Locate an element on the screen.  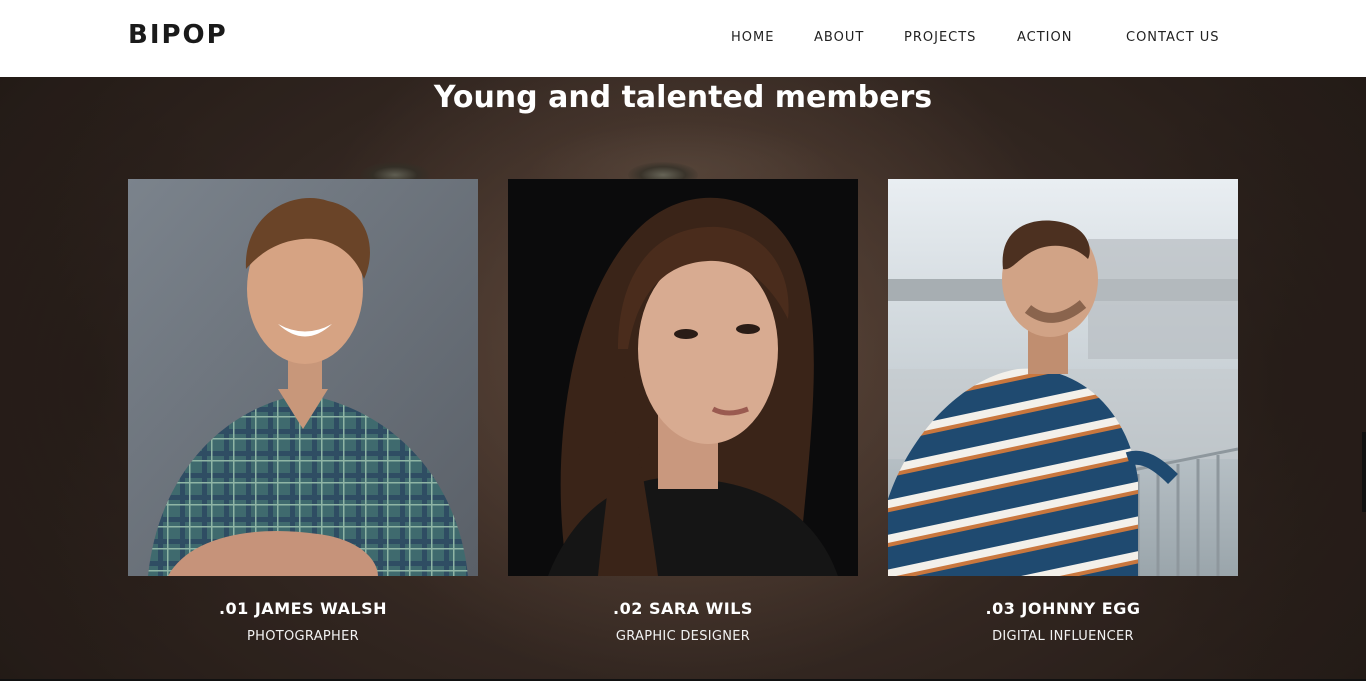
nav-projects: PROJECTS is located at coordinates (940, 37).